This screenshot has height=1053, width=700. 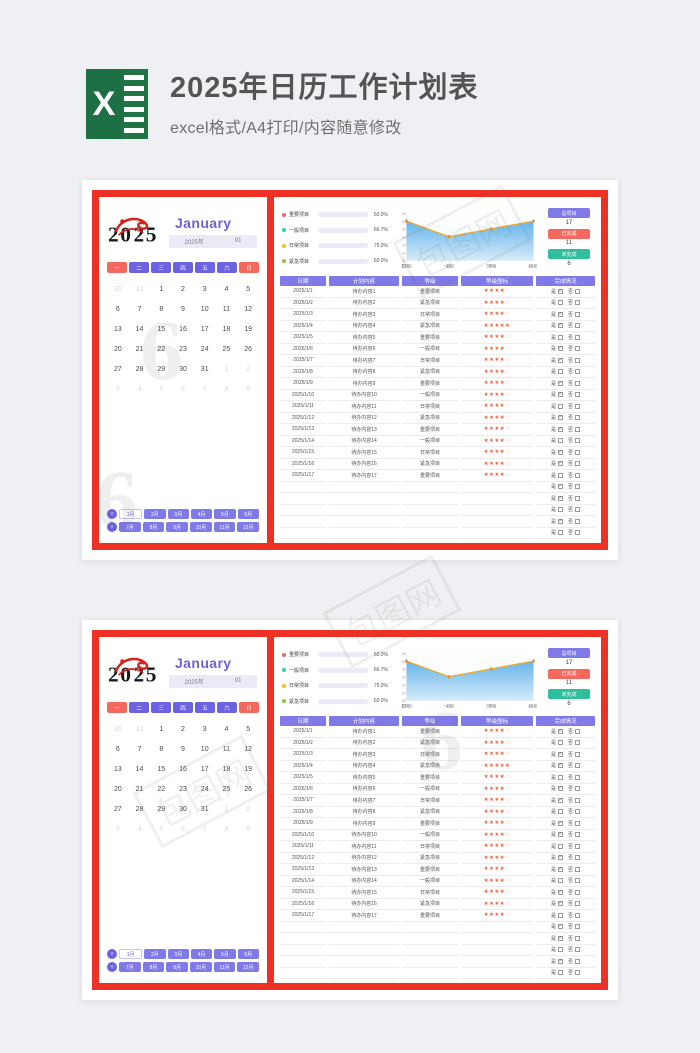 What do you see at coordinates (130, 967) in the screenshot?
I see `month-button: 7月` at bounding box center [130, 967].